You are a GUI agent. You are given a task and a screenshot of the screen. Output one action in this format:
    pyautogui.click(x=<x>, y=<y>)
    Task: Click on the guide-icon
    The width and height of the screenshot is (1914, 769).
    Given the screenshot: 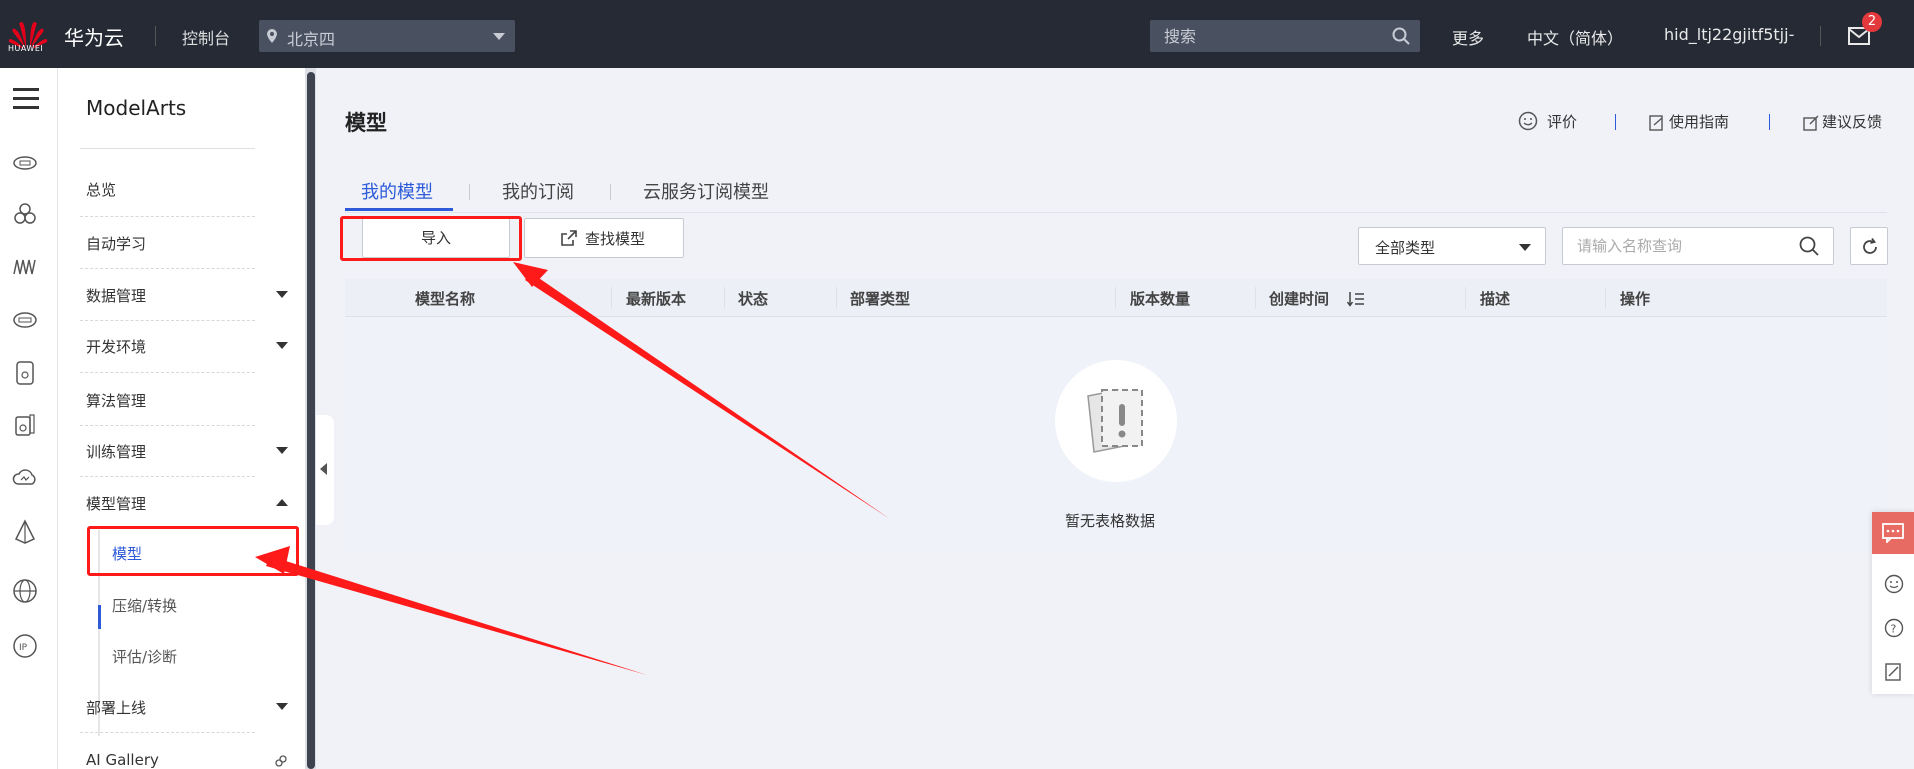 What is the action you would take?
    pyautogui.click(x=1656, y=123)
    